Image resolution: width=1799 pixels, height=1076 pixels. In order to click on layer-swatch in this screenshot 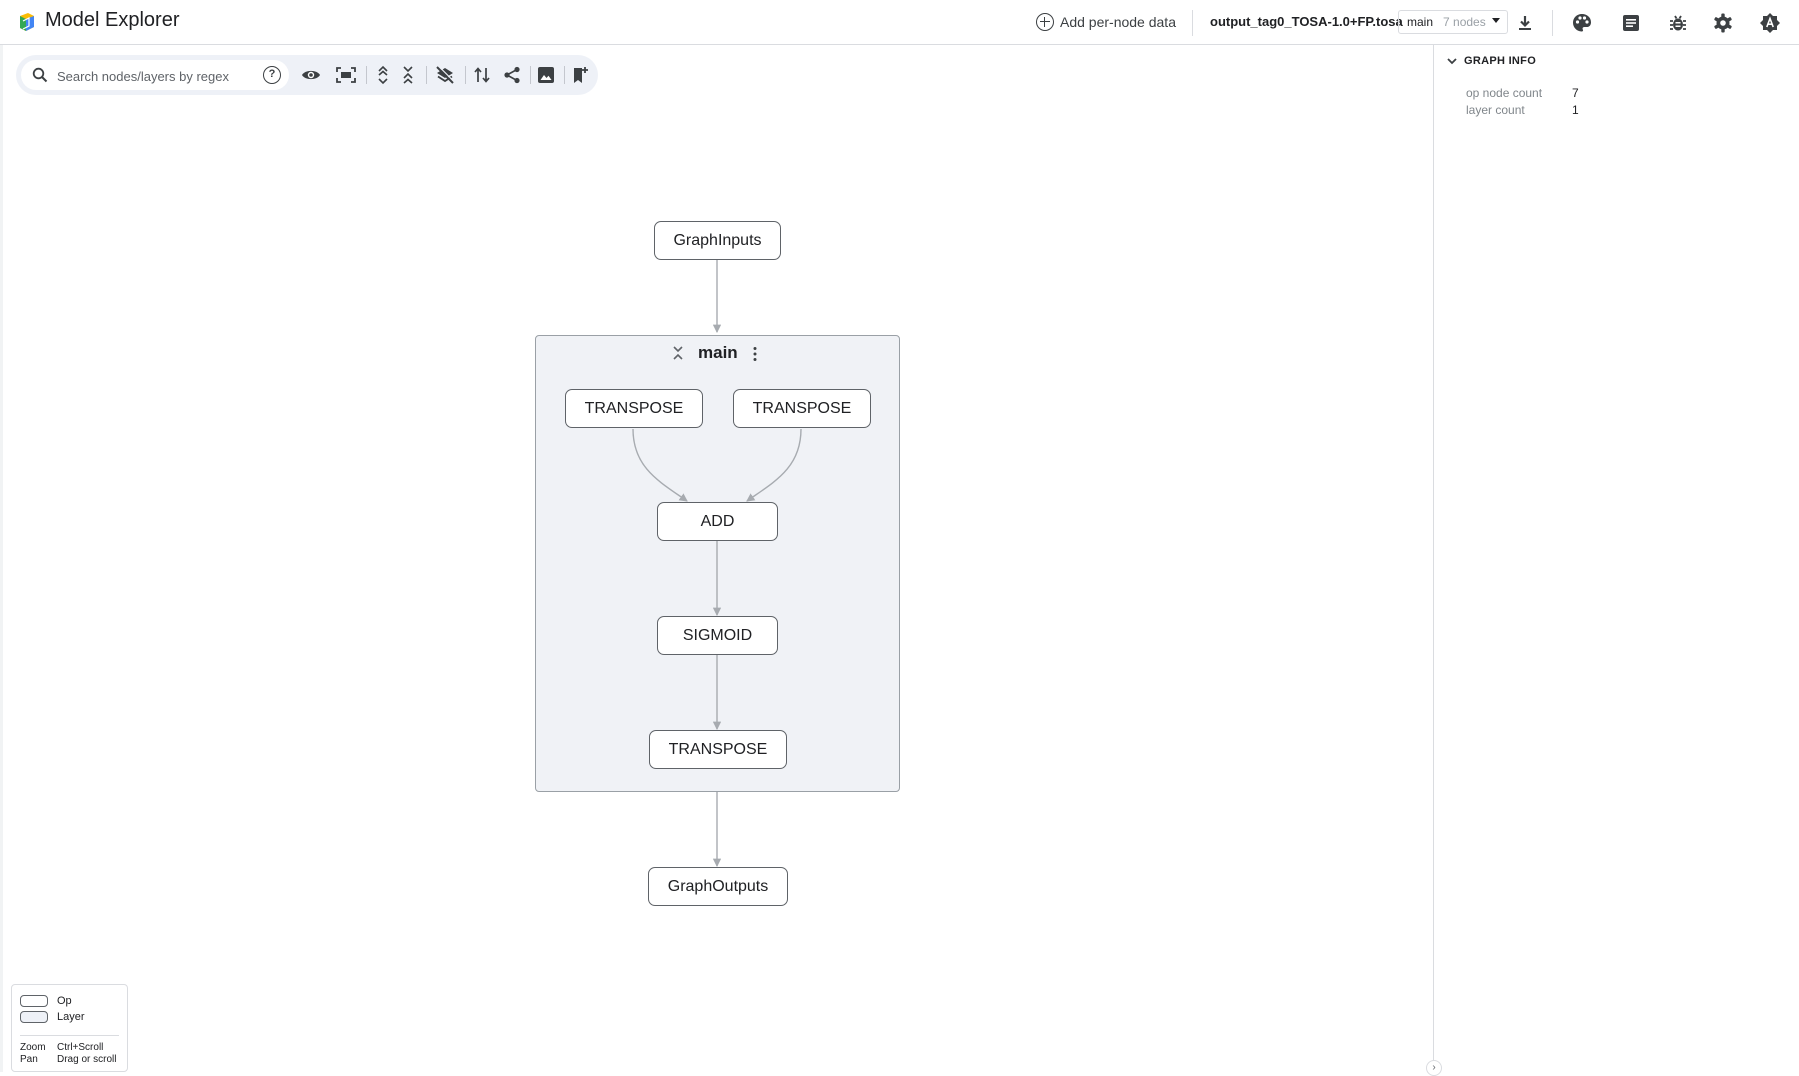, I will do `click(34, 1017)`.